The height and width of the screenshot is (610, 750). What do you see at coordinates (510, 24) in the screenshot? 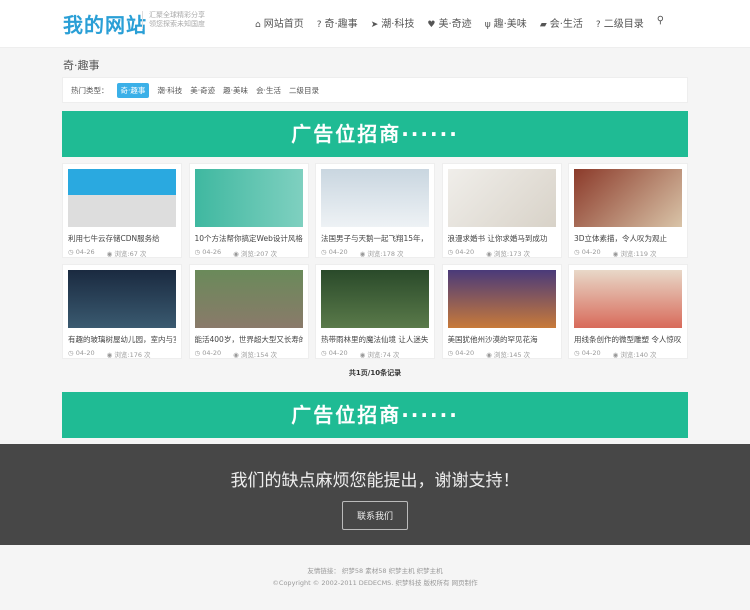
I see `nav-label: 趣·美味` at bounding box center [510, 24].